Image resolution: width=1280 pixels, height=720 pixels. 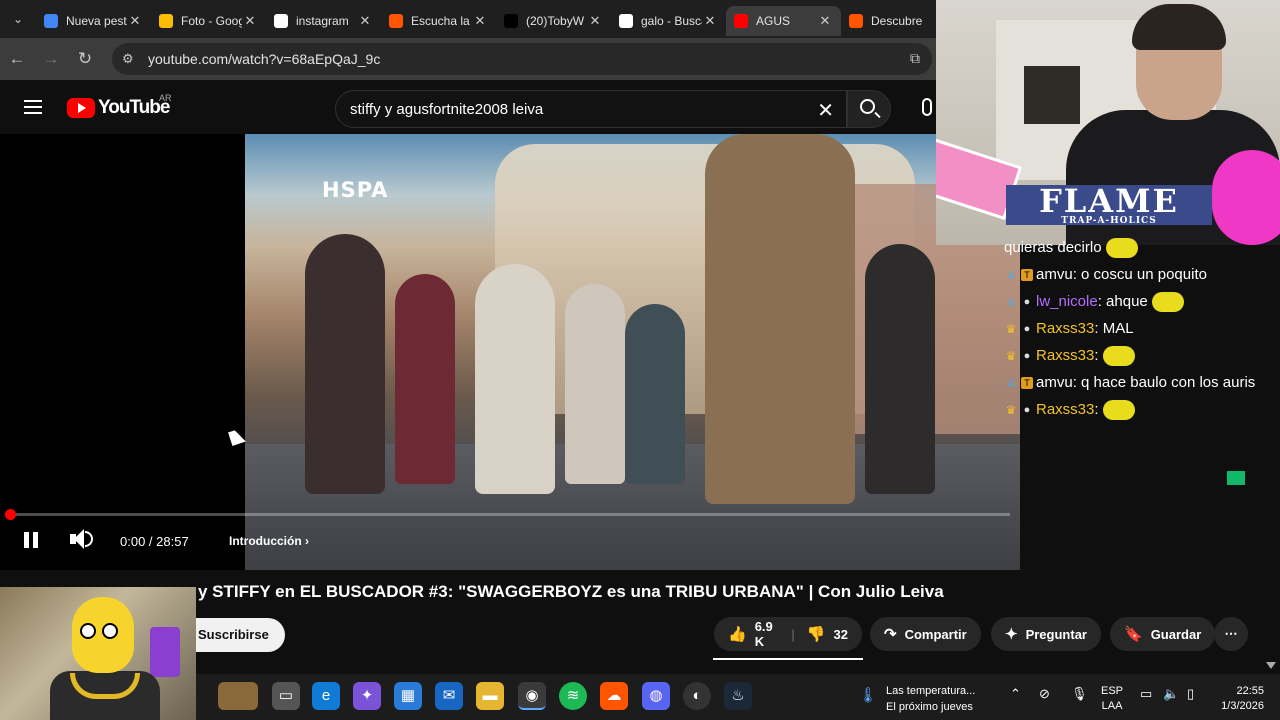 I want to click on moderator-badge-icon: ⚔, so click(x=1011, y=301).